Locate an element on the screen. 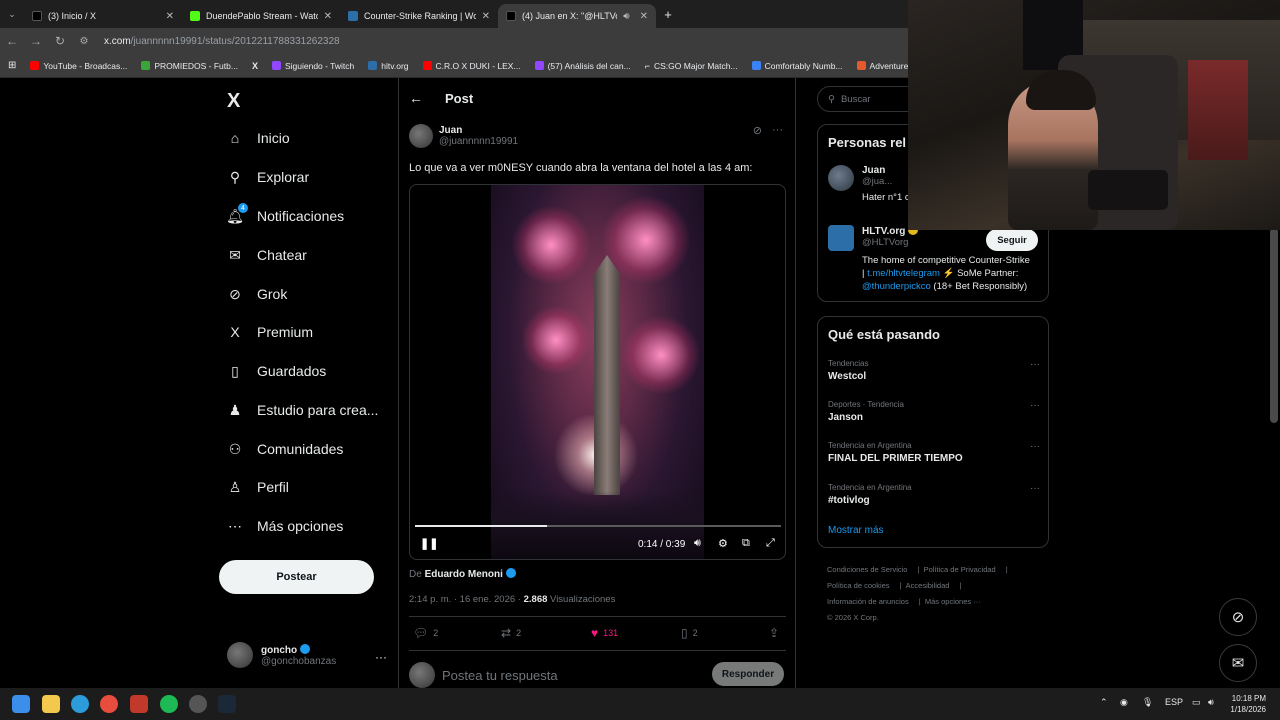 This screenshot has height=720, width=1280. bio-link: t.me/hltvtelegram is located at coordinates (903, 273).